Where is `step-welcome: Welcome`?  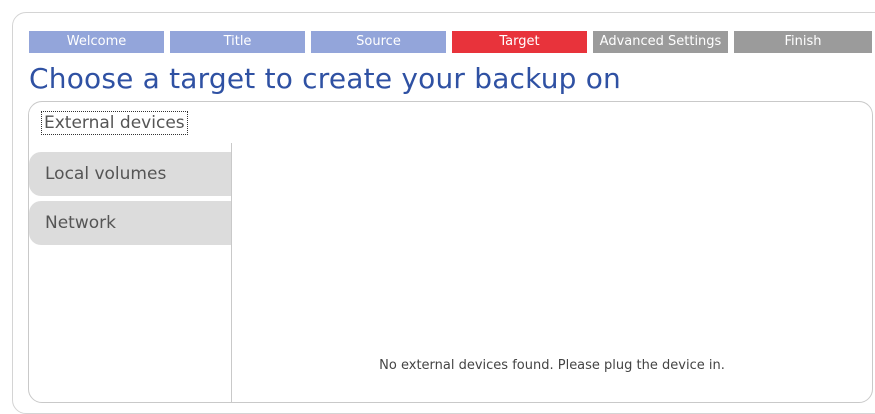 step-welcome: Welcome is located at coordinates (96, 42).